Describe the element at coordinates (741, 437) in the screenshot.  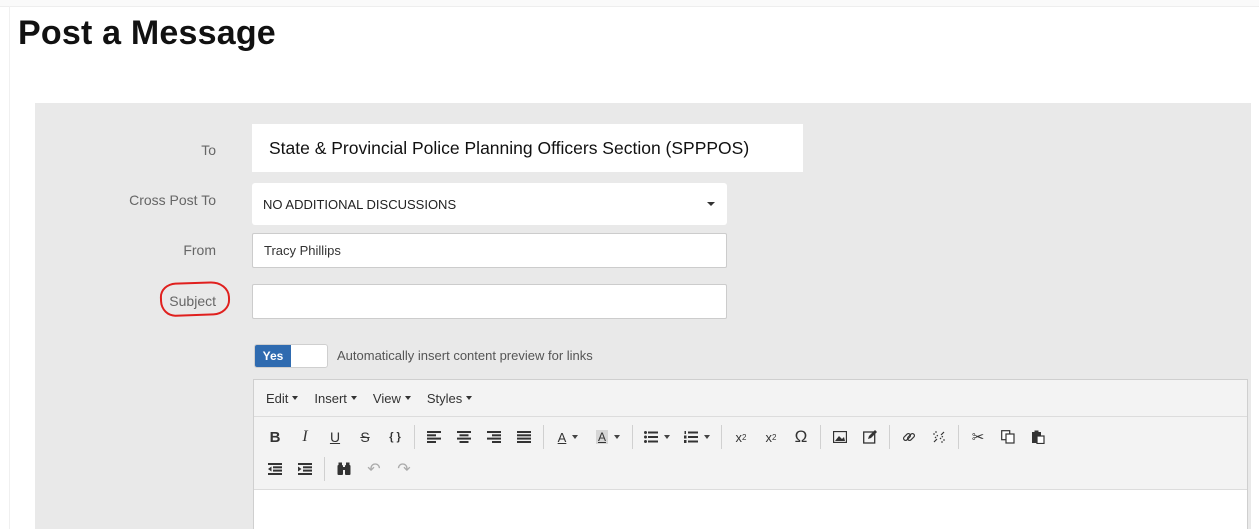
I see `subscript-icon: x2` at that location.